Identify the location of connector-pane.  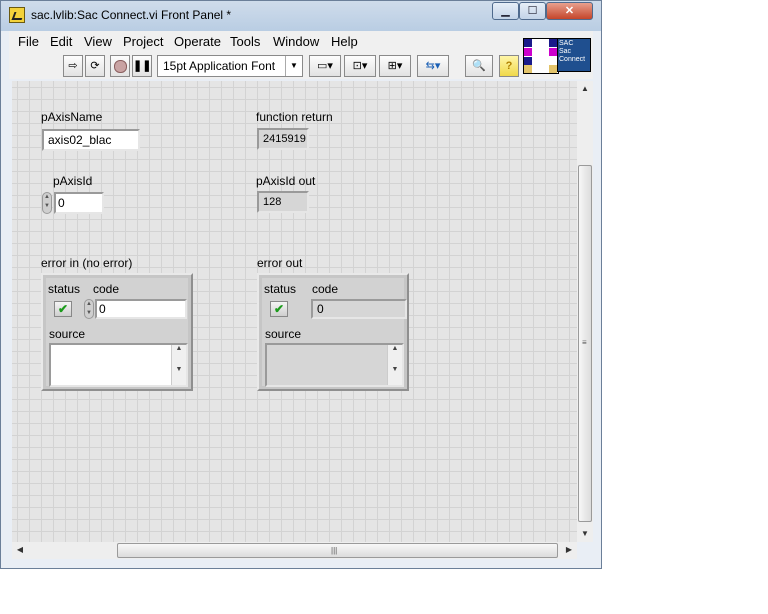
(541, 56).